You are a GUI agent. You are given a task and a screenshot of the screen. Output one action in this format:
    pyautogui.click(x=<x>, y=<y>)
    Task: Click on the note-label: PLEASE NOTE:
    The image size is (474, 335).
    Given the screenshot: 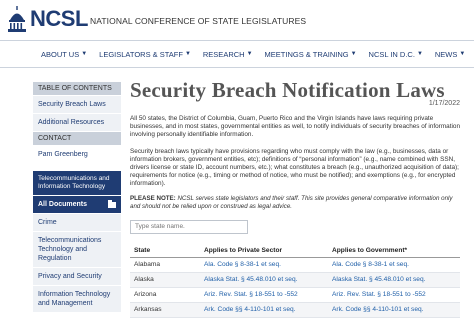 What is the action you would take?
    pyautogui.click(x=153, y=198)
    